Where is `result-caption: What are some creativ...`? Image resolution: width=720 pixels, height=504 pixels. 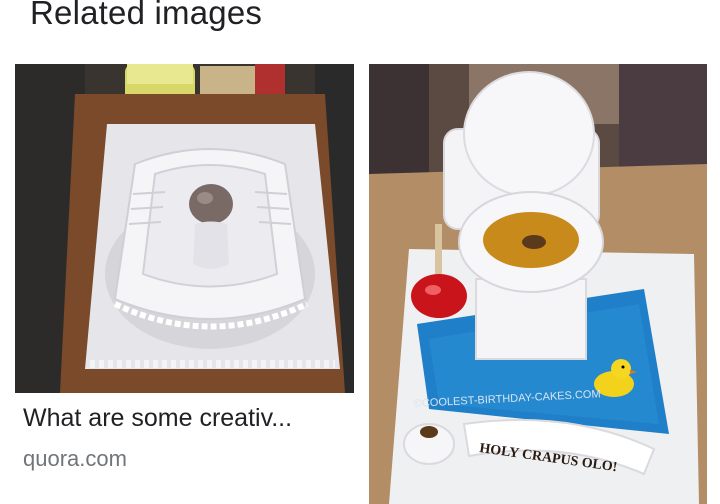
result-caption: What are some creativ... is located at coordinates (184, 418).